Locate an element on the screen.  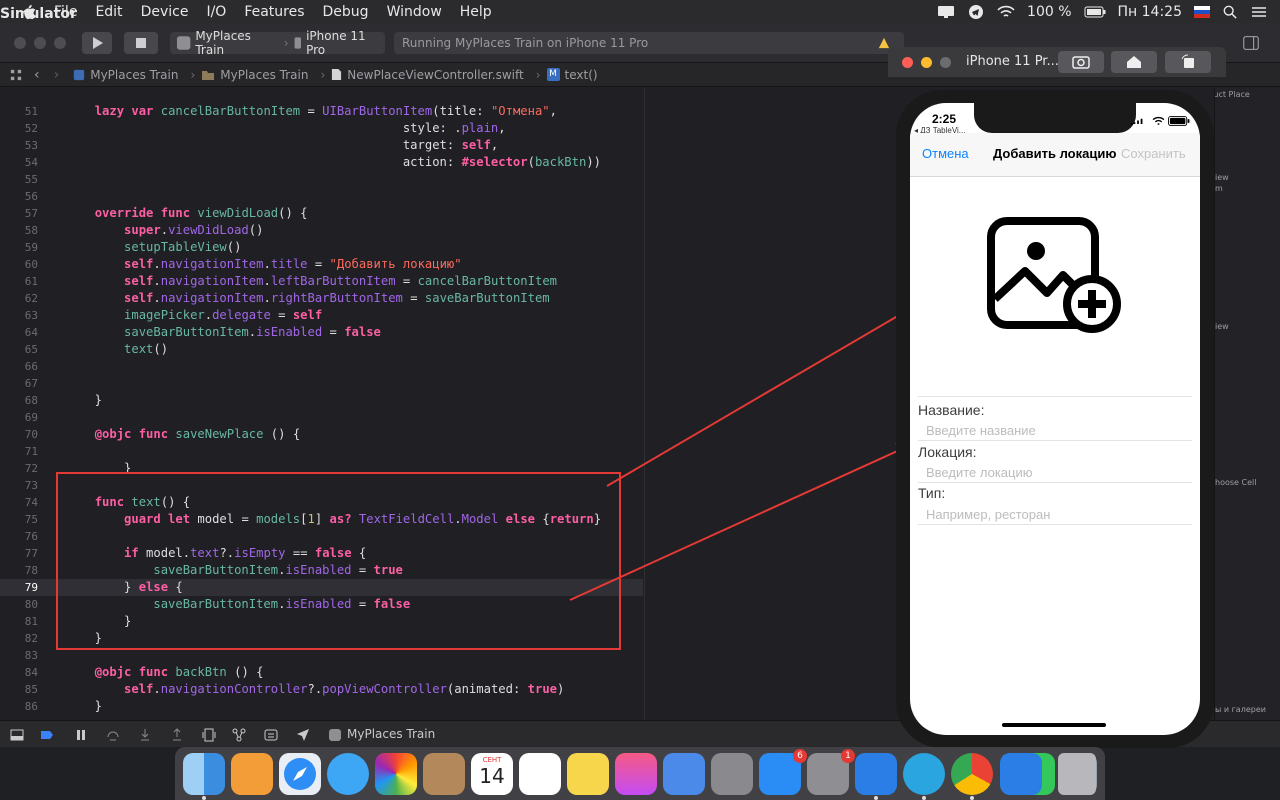
pause-icon is located at coordinates (81, 735).